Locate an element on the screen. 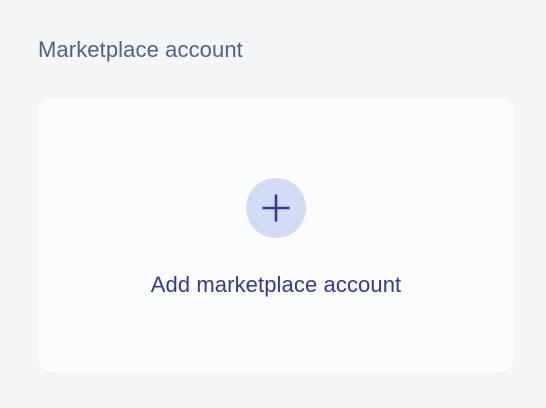 The height and width of the screenshot is (408, 546). plus-icon is located at coordinates (276, 208).